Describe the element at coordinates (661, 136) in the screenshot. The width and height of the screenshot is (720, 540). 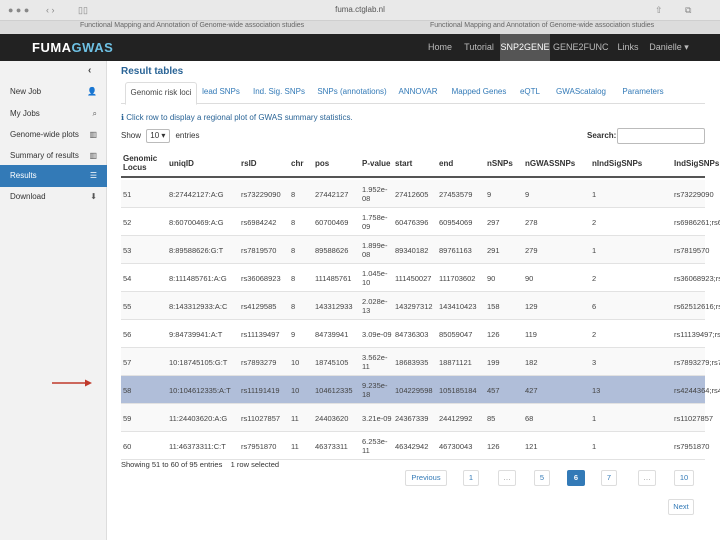
I see `search-input` at that location.